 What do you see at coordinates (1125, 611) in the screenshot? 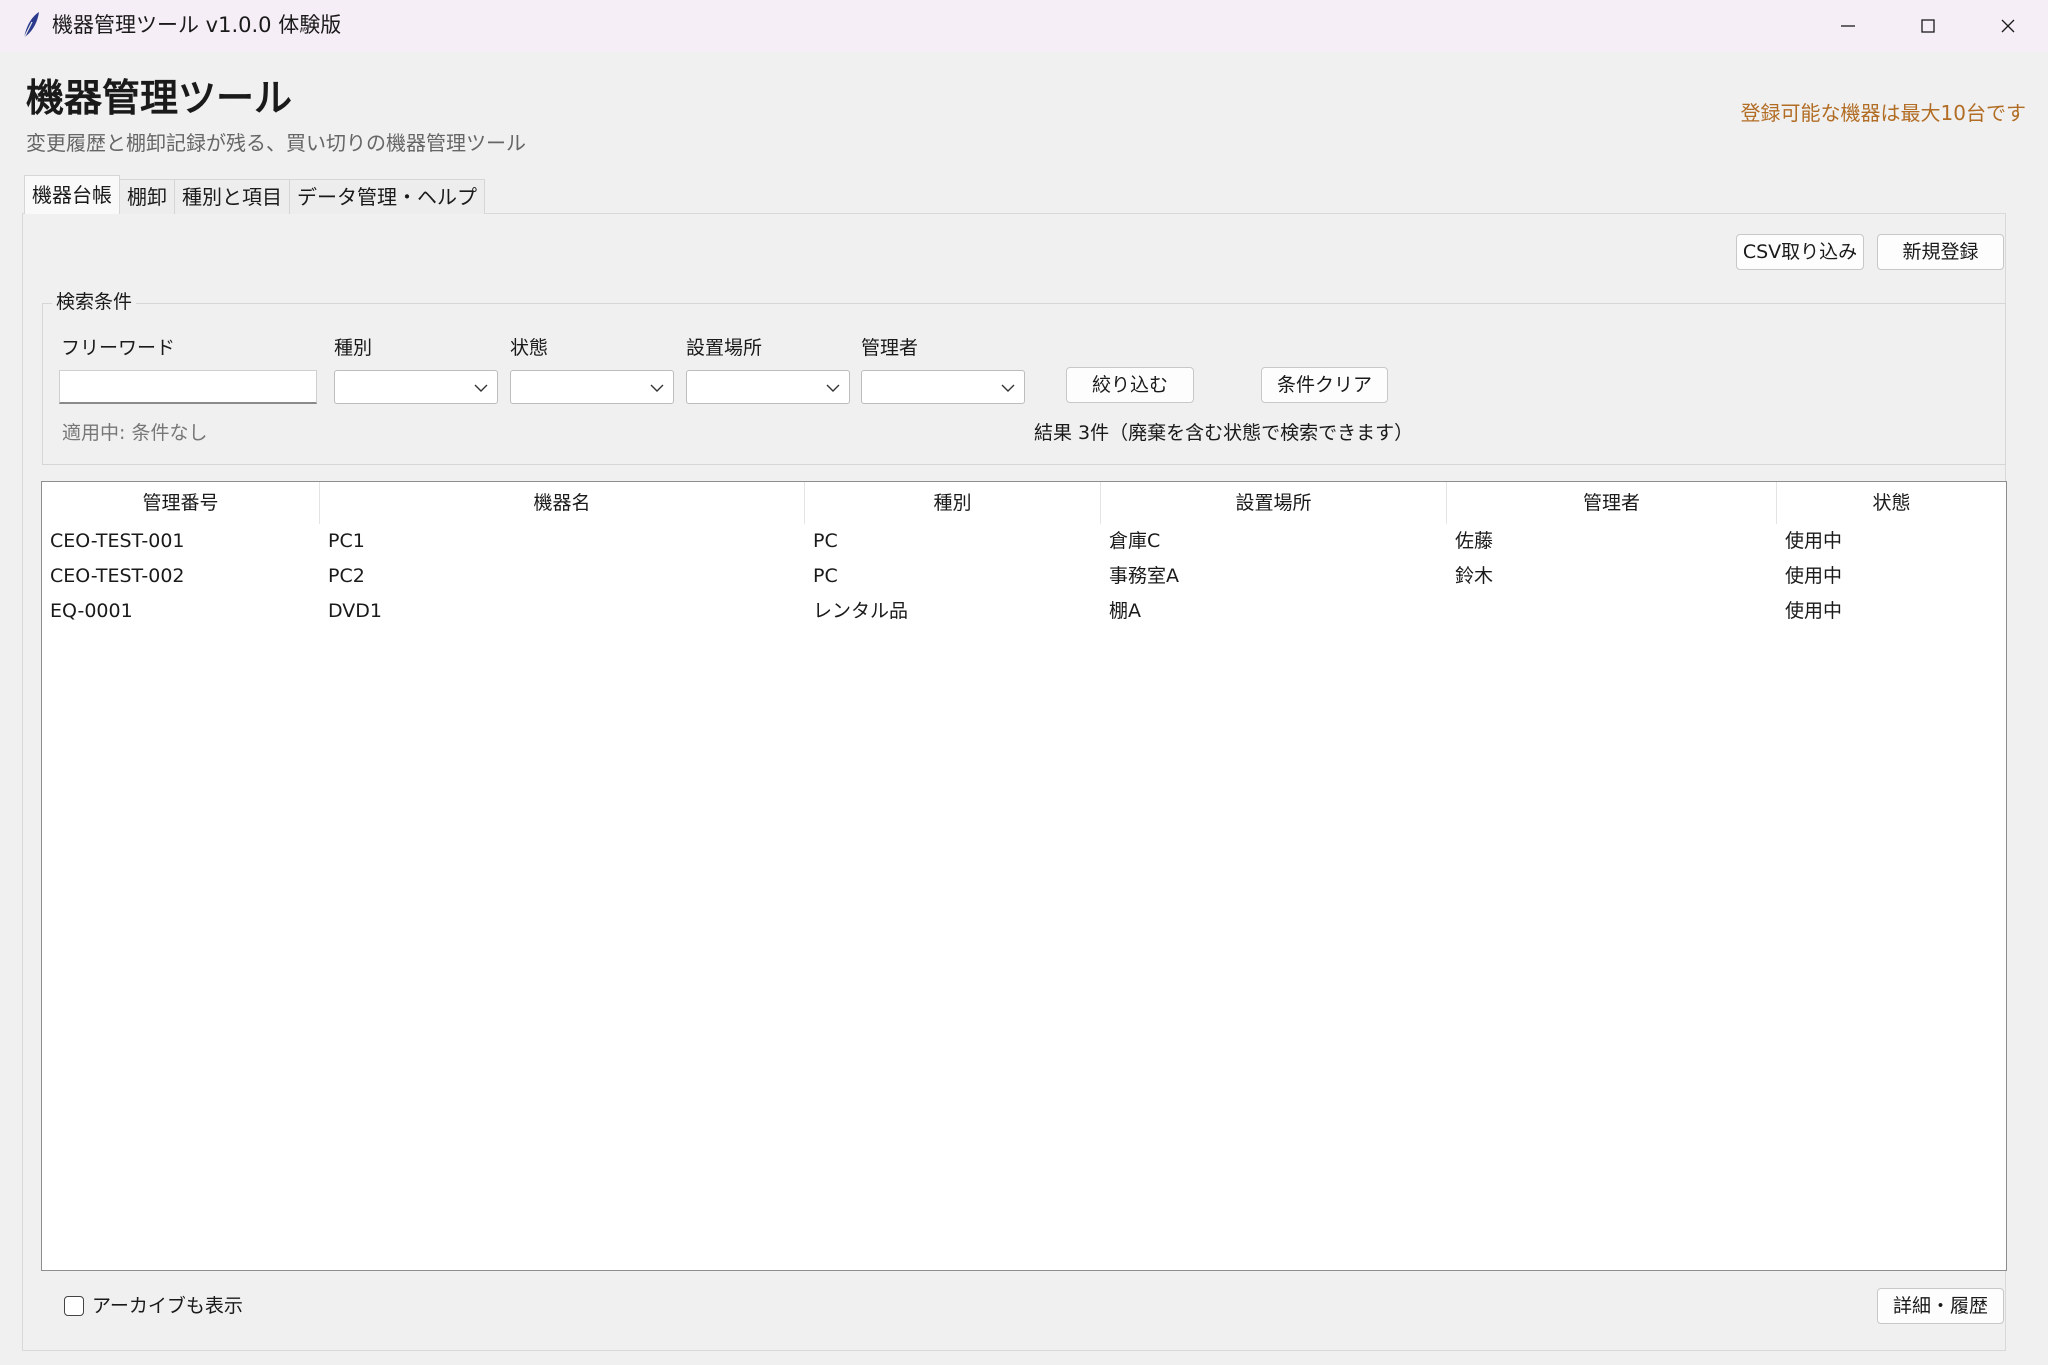
I see `cell-location: 棚A` at bounding box center [1125, 611].